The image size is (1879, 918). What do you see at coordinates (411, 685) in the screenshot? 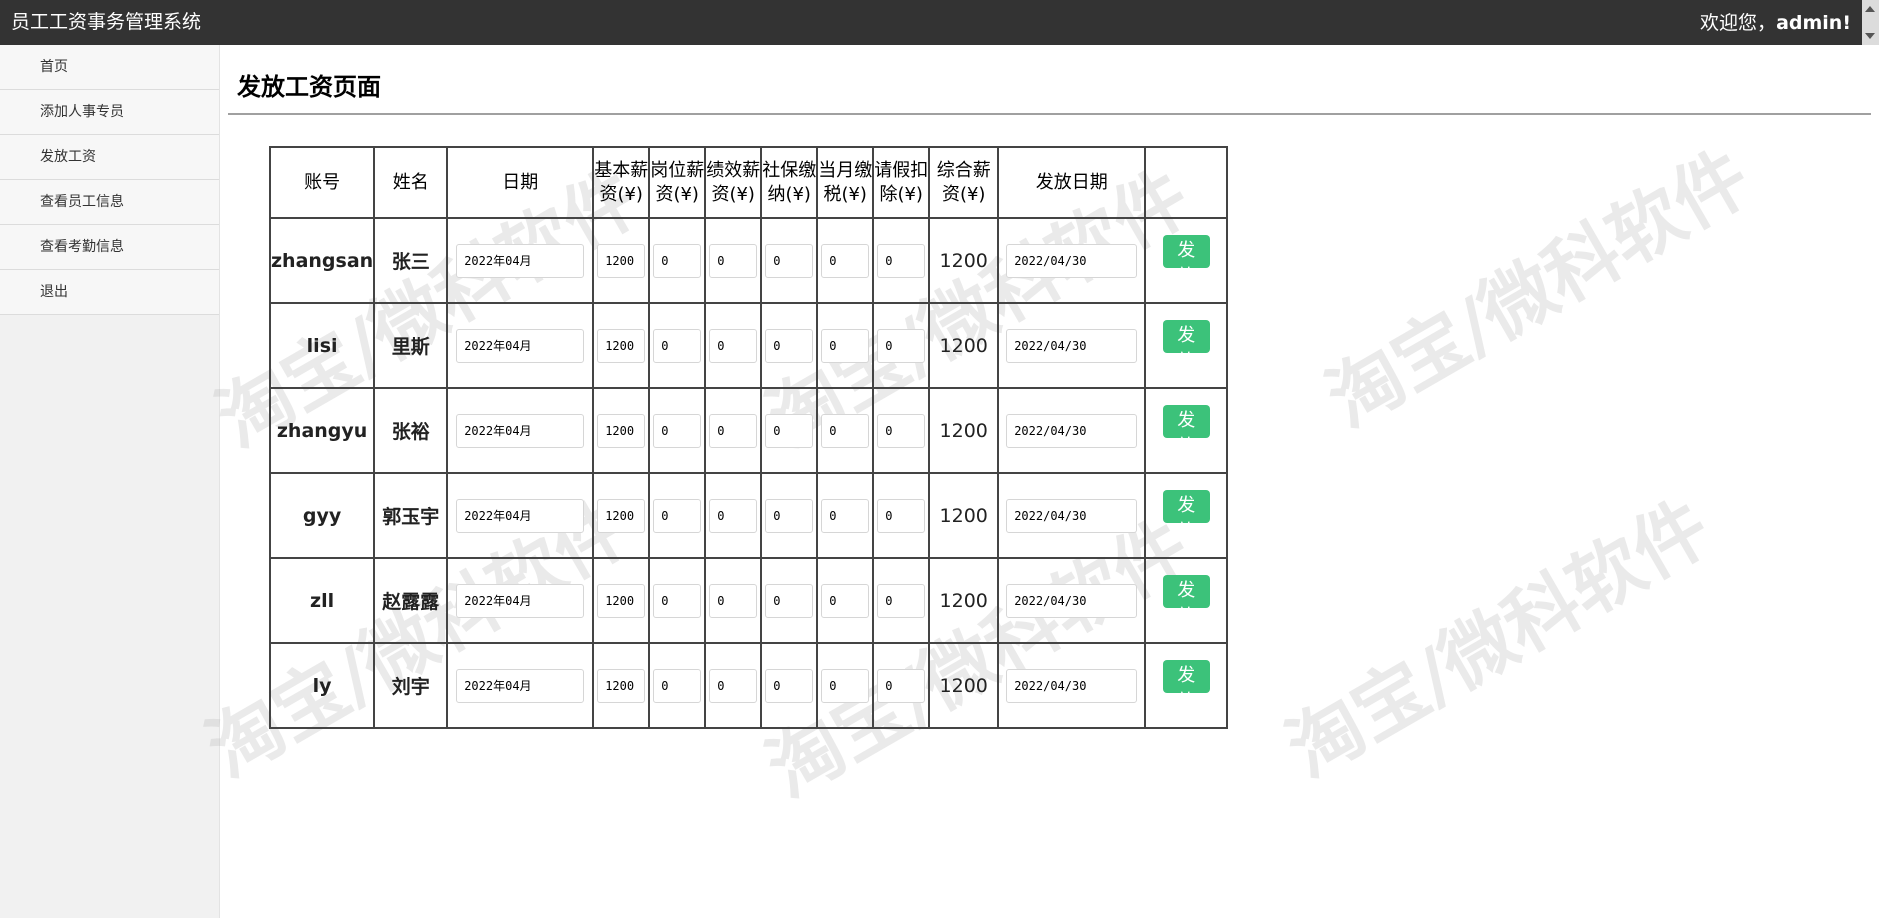
I see `cell-name: 刘宇` at bounding box center [411, 685].